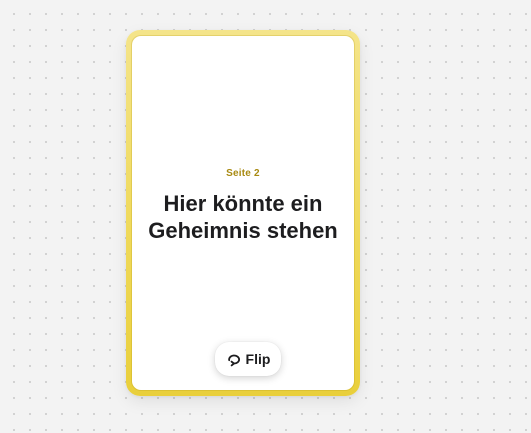 The width and height of the screenshot is (531, 433). I want to click on flip-label: Flip, so click(258, 359).